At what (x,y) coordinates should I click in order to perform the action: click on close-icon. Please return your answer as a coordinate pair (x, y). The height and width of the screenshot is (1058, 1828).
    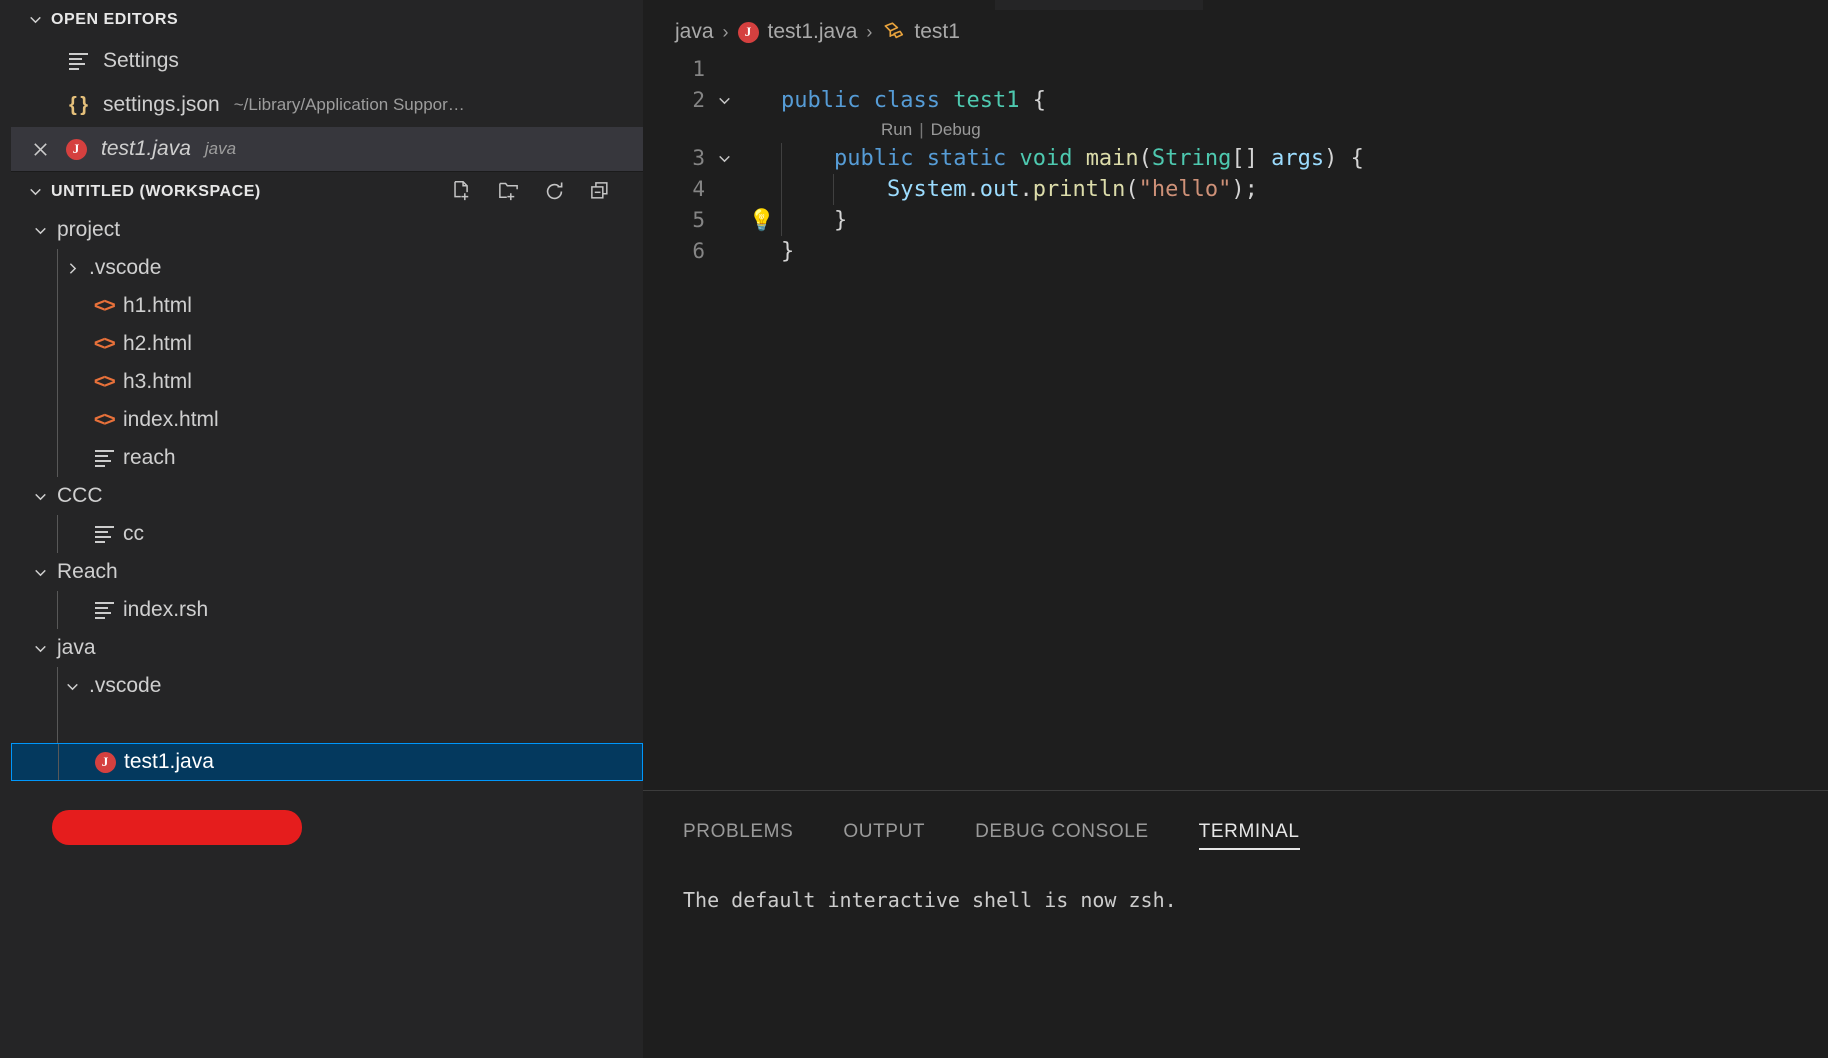
    Looking at the image, I should click on (40, 149).